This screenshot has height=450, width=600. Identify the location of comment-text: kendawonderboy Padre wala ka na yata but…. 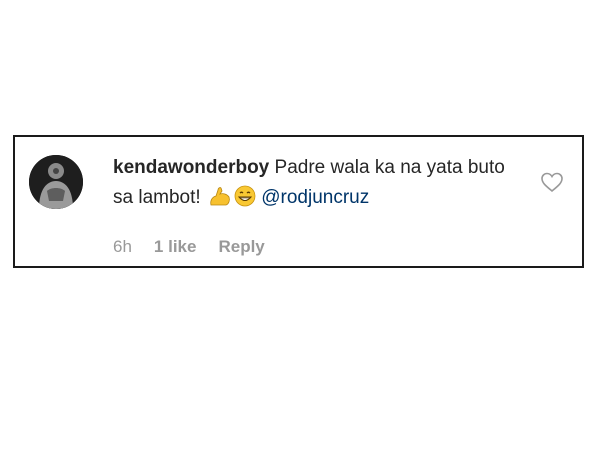
(318, 185).